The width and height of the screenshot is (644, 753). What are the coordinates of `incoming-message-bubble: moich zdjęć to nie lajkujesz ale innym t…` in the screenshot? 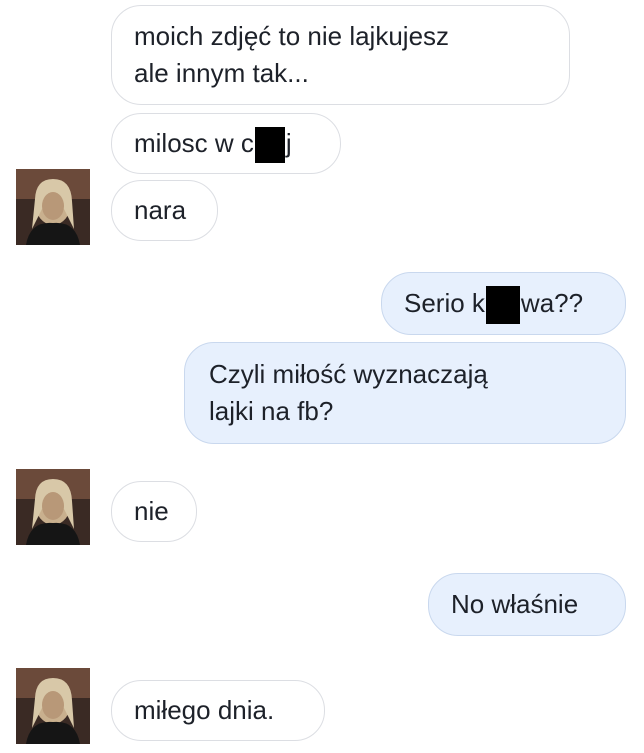 It's located at (340, 55).